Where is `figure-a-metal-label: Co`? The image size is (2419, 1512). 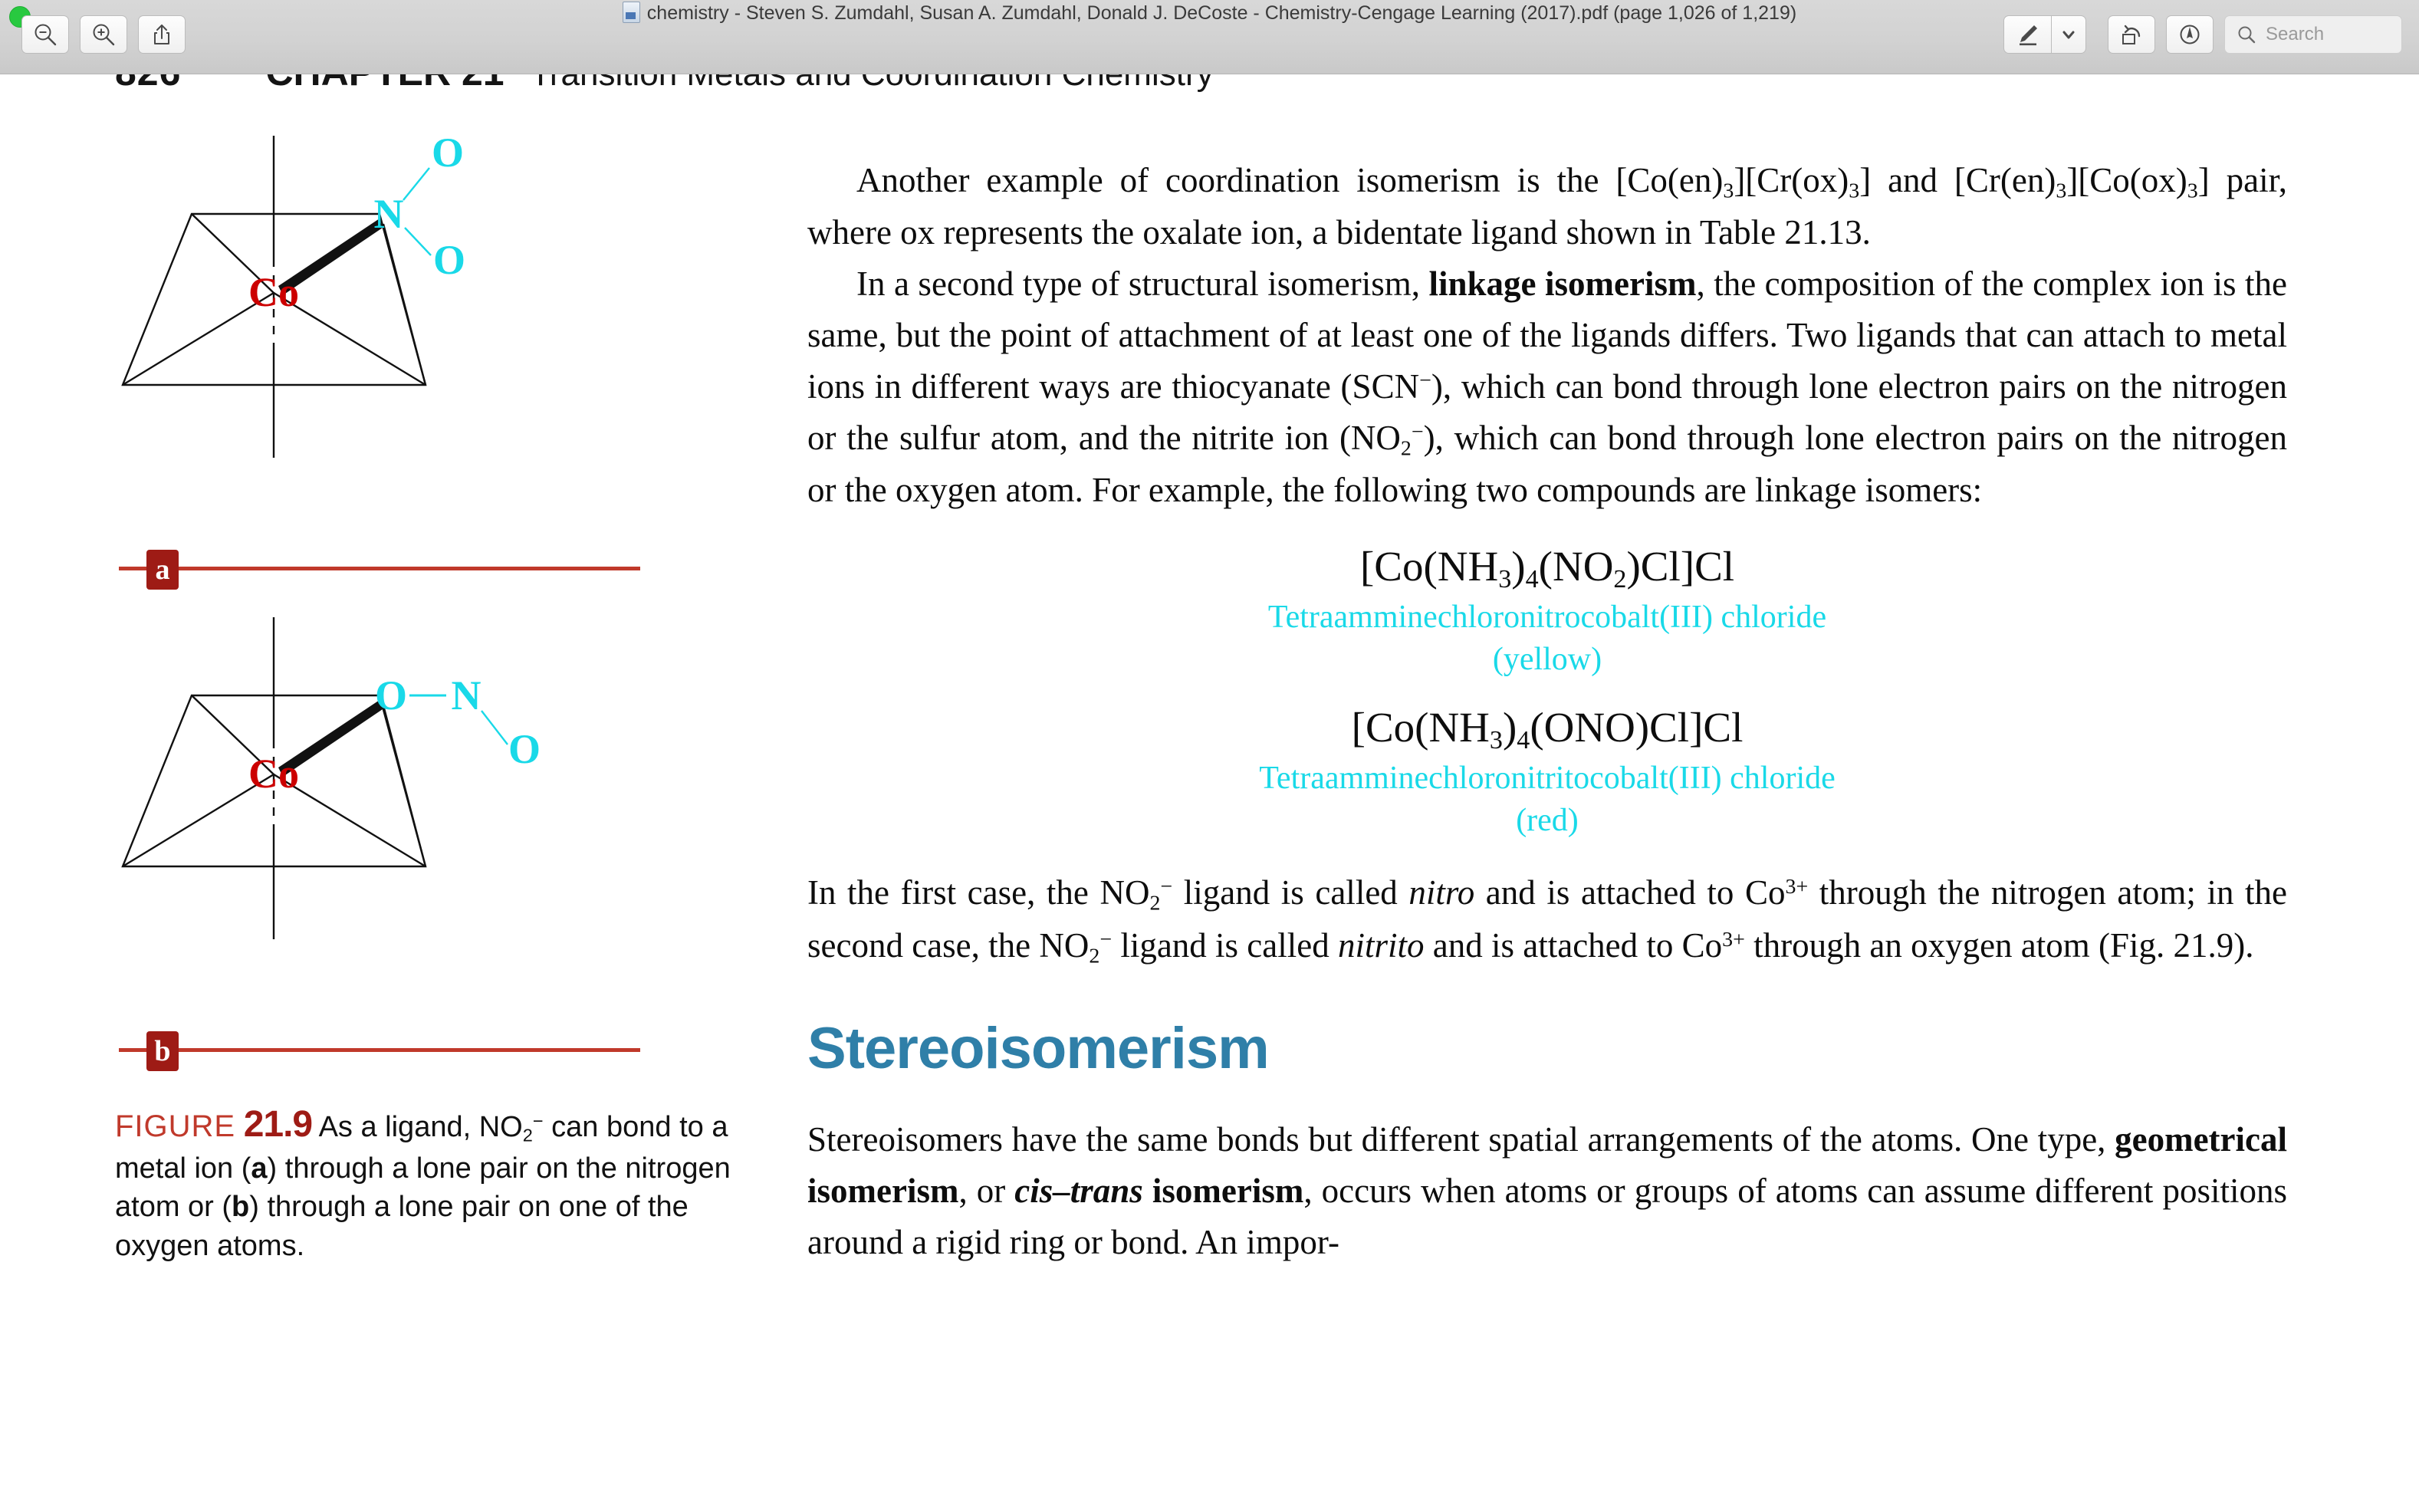 figure-a-metal-label: Co is located at coordinates (273, 292).